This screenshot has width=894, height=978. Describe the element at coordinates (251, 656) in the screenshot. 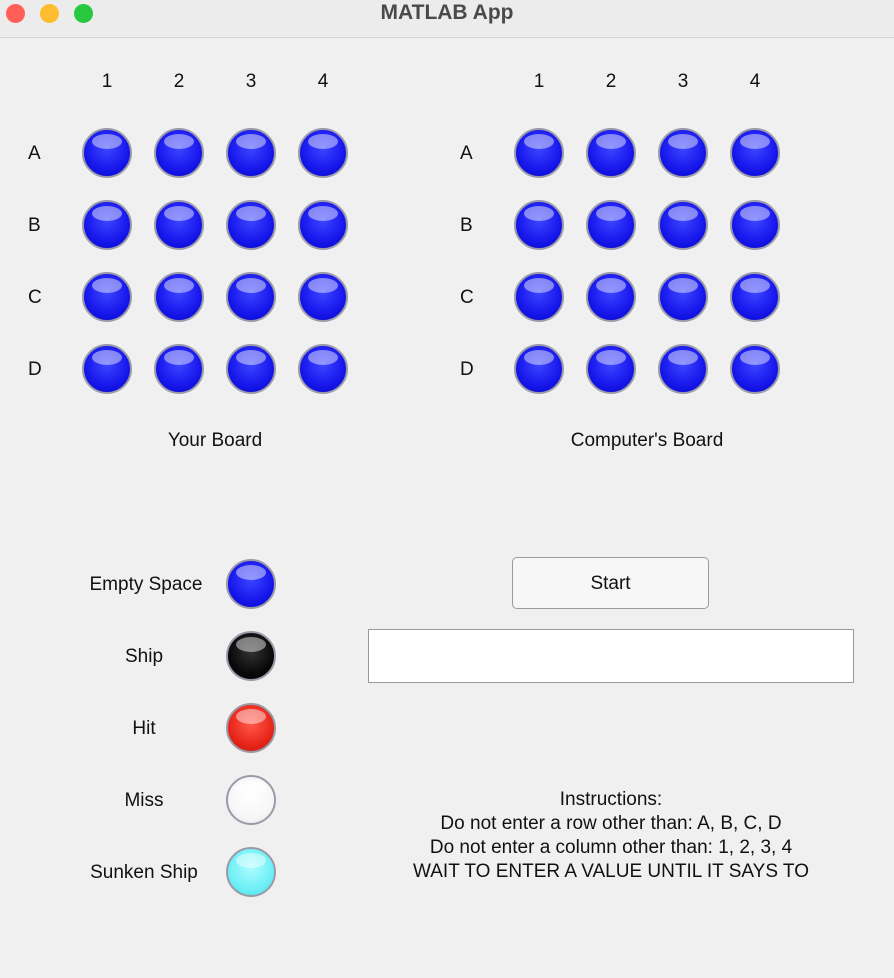

I see `legend-lamp-ship` at that location.